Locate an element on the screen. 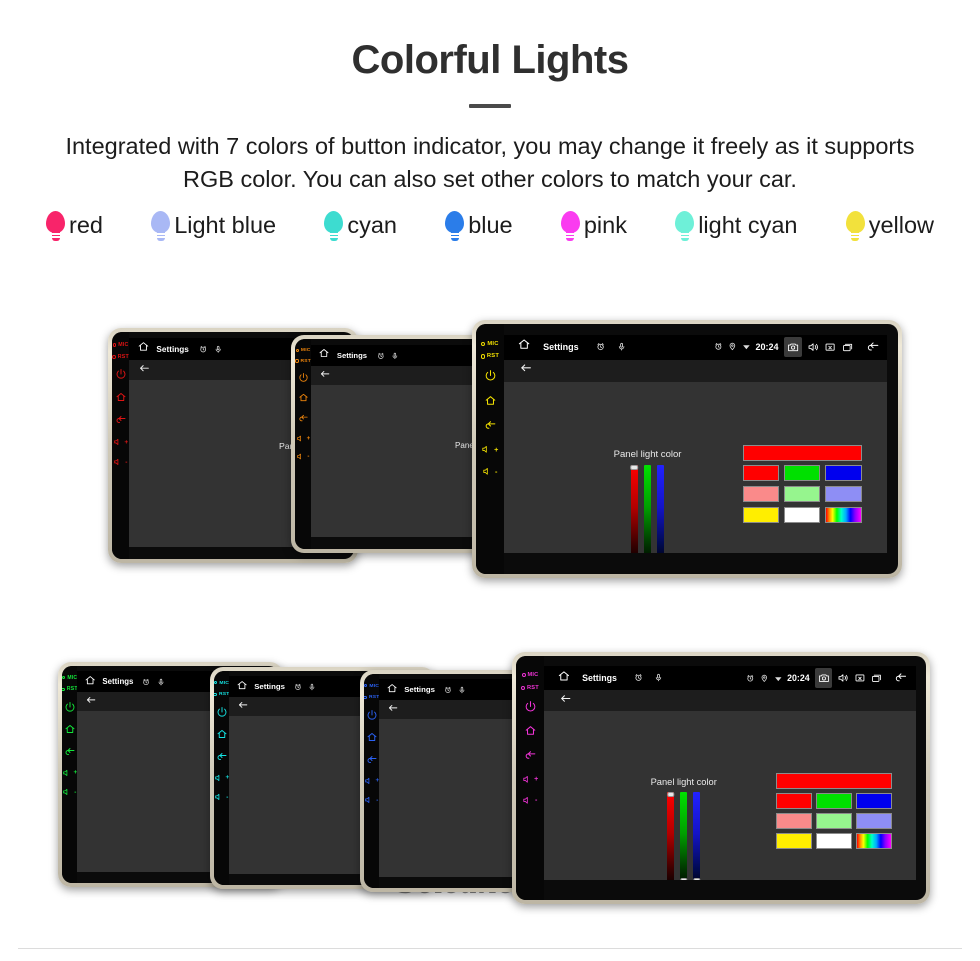 The height and width of the screenshot is (961, 980). unit-yellow: MIC RST + - Settings 20:24 Panel light color is located at coordinates (687, 449).